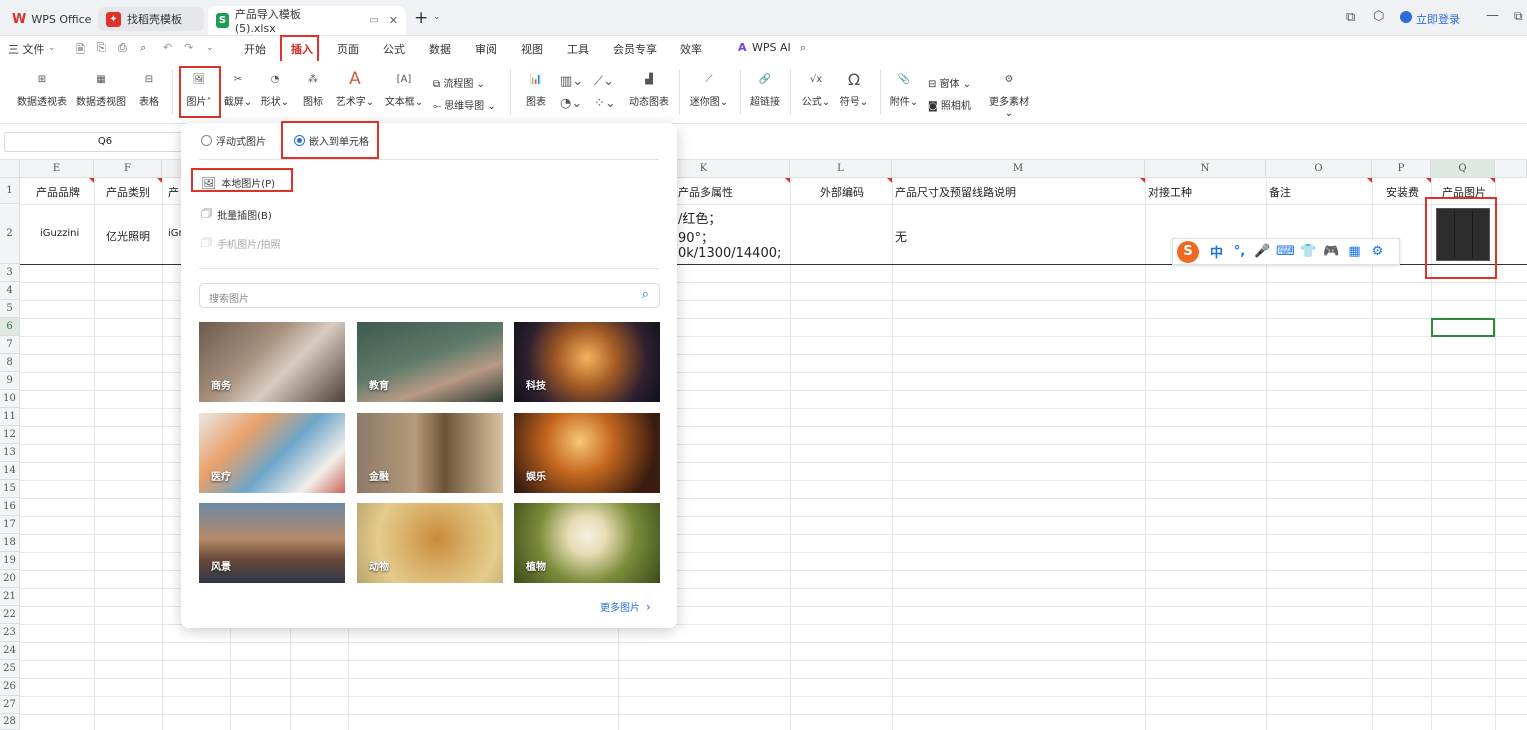 This screenshot has height=730, width=1527. What do you see at coordinates (122, 48) in the screenshot?
I see `print-icon: ⎙` at bounding box center [122, 48].